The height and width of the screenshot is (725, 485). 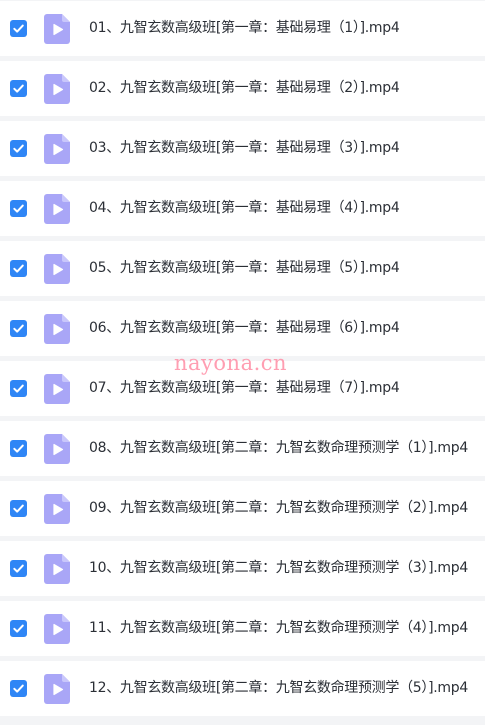 I want to click on file-row: 05、九智玄数高级班[第一章：基础易理（5）].mp4, so click(x=242, y=268).